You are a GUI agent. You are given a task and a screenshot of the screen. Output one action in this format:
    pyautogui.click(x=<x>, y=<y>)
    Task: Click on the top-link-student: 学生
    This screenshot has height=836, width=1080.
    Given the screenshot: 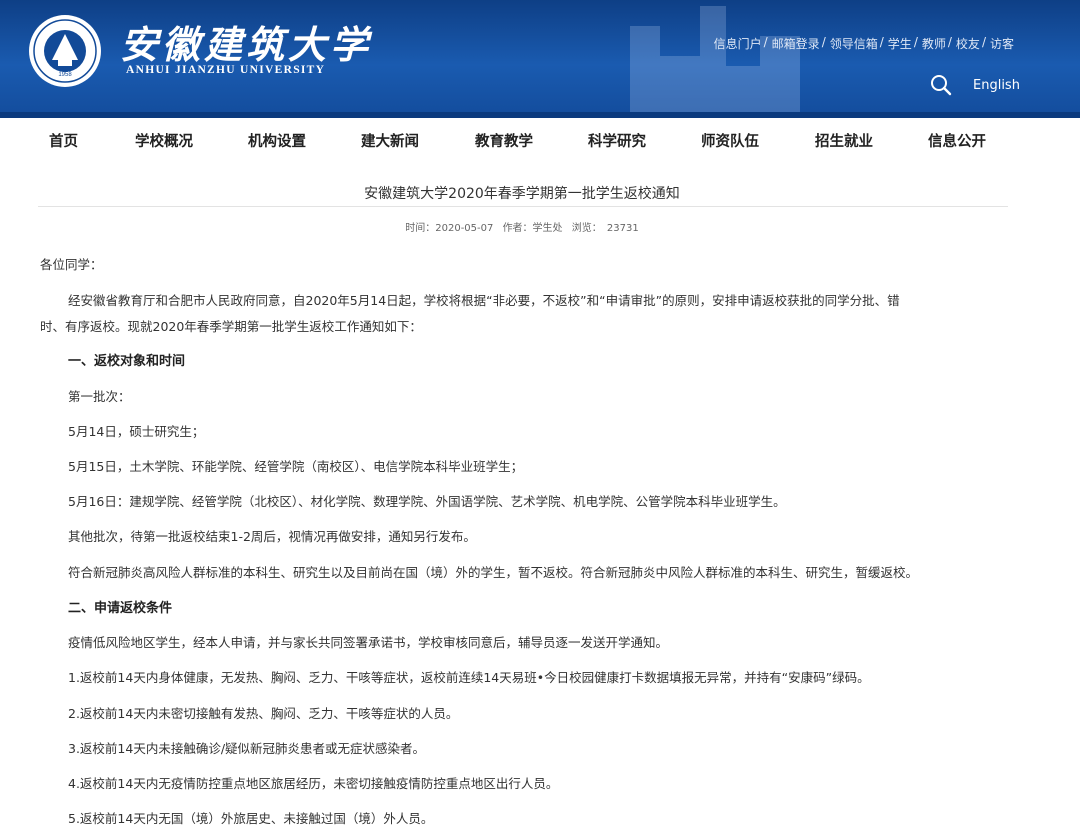 What is the action you would take?
    pyautogui.click(x=899, y=43)
    